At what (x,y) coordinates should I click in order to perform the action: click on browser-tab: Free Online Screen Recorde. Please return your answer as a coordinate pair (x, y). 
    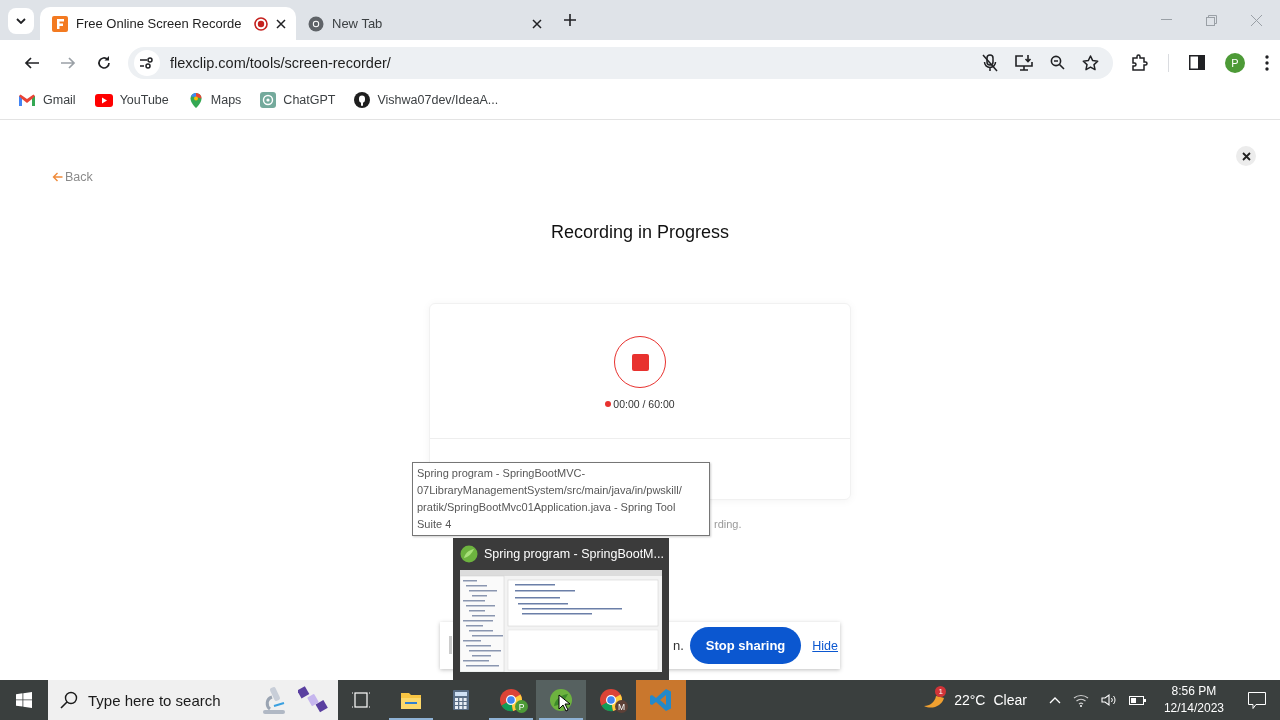
    Looking at the image, I should click on (168, 23).